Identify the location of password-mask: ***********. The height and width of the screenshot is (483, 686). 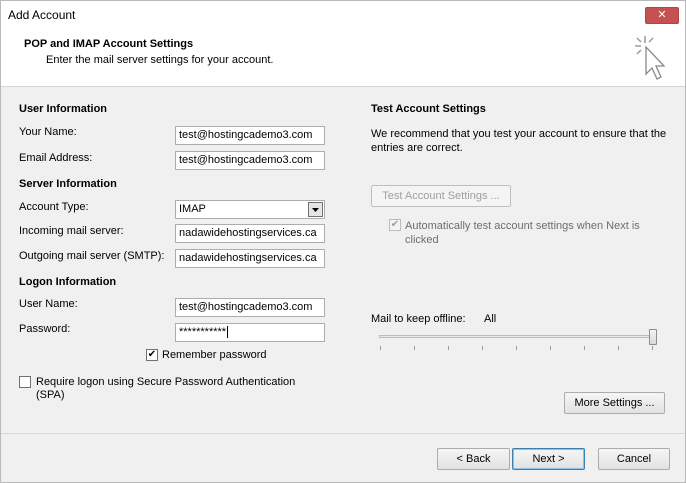
(203, 332).